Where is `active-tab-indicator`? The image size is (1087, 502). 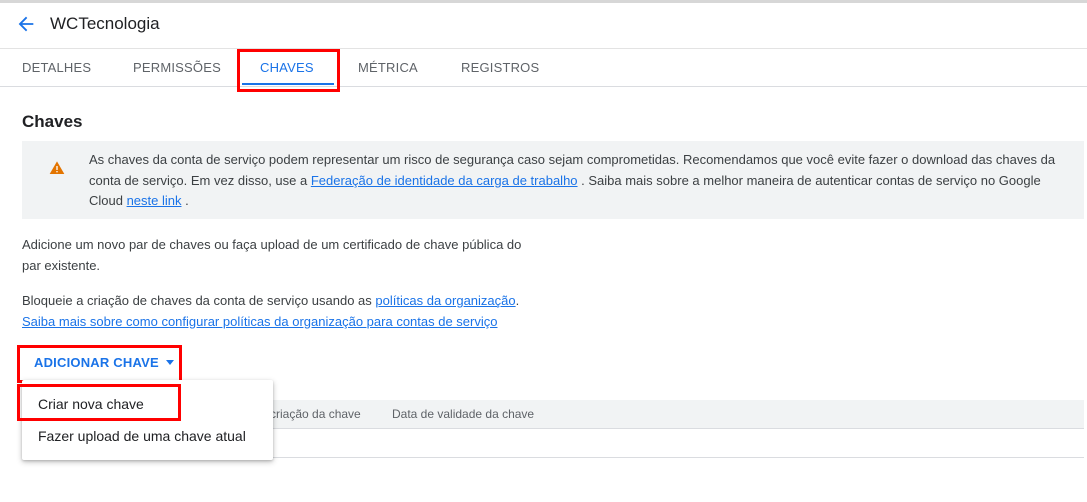 active-tab-indicator is located at coordinates (288, 84).